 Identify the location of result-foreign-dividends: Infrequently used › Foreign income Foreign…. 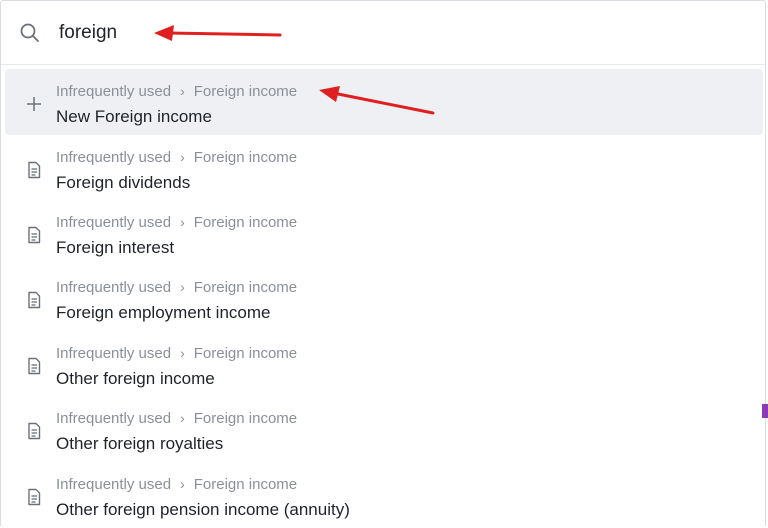
(384, 168).